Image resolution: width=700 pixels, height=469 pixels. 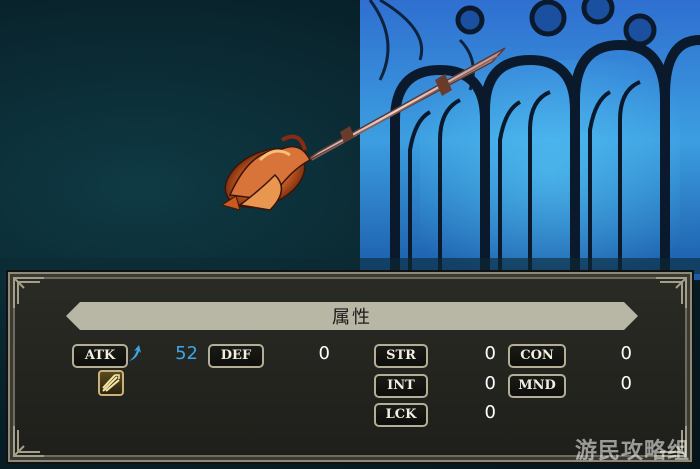 I want to click on stat-label-atk: ATK, so click(x=100, y=356).